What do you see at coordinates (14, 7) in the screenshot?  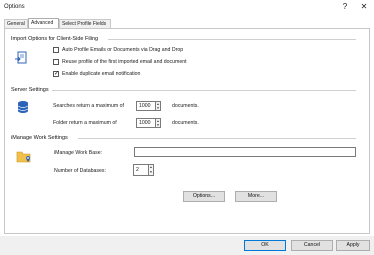 I see `window-title: Options` at bounding box center [14, 7].